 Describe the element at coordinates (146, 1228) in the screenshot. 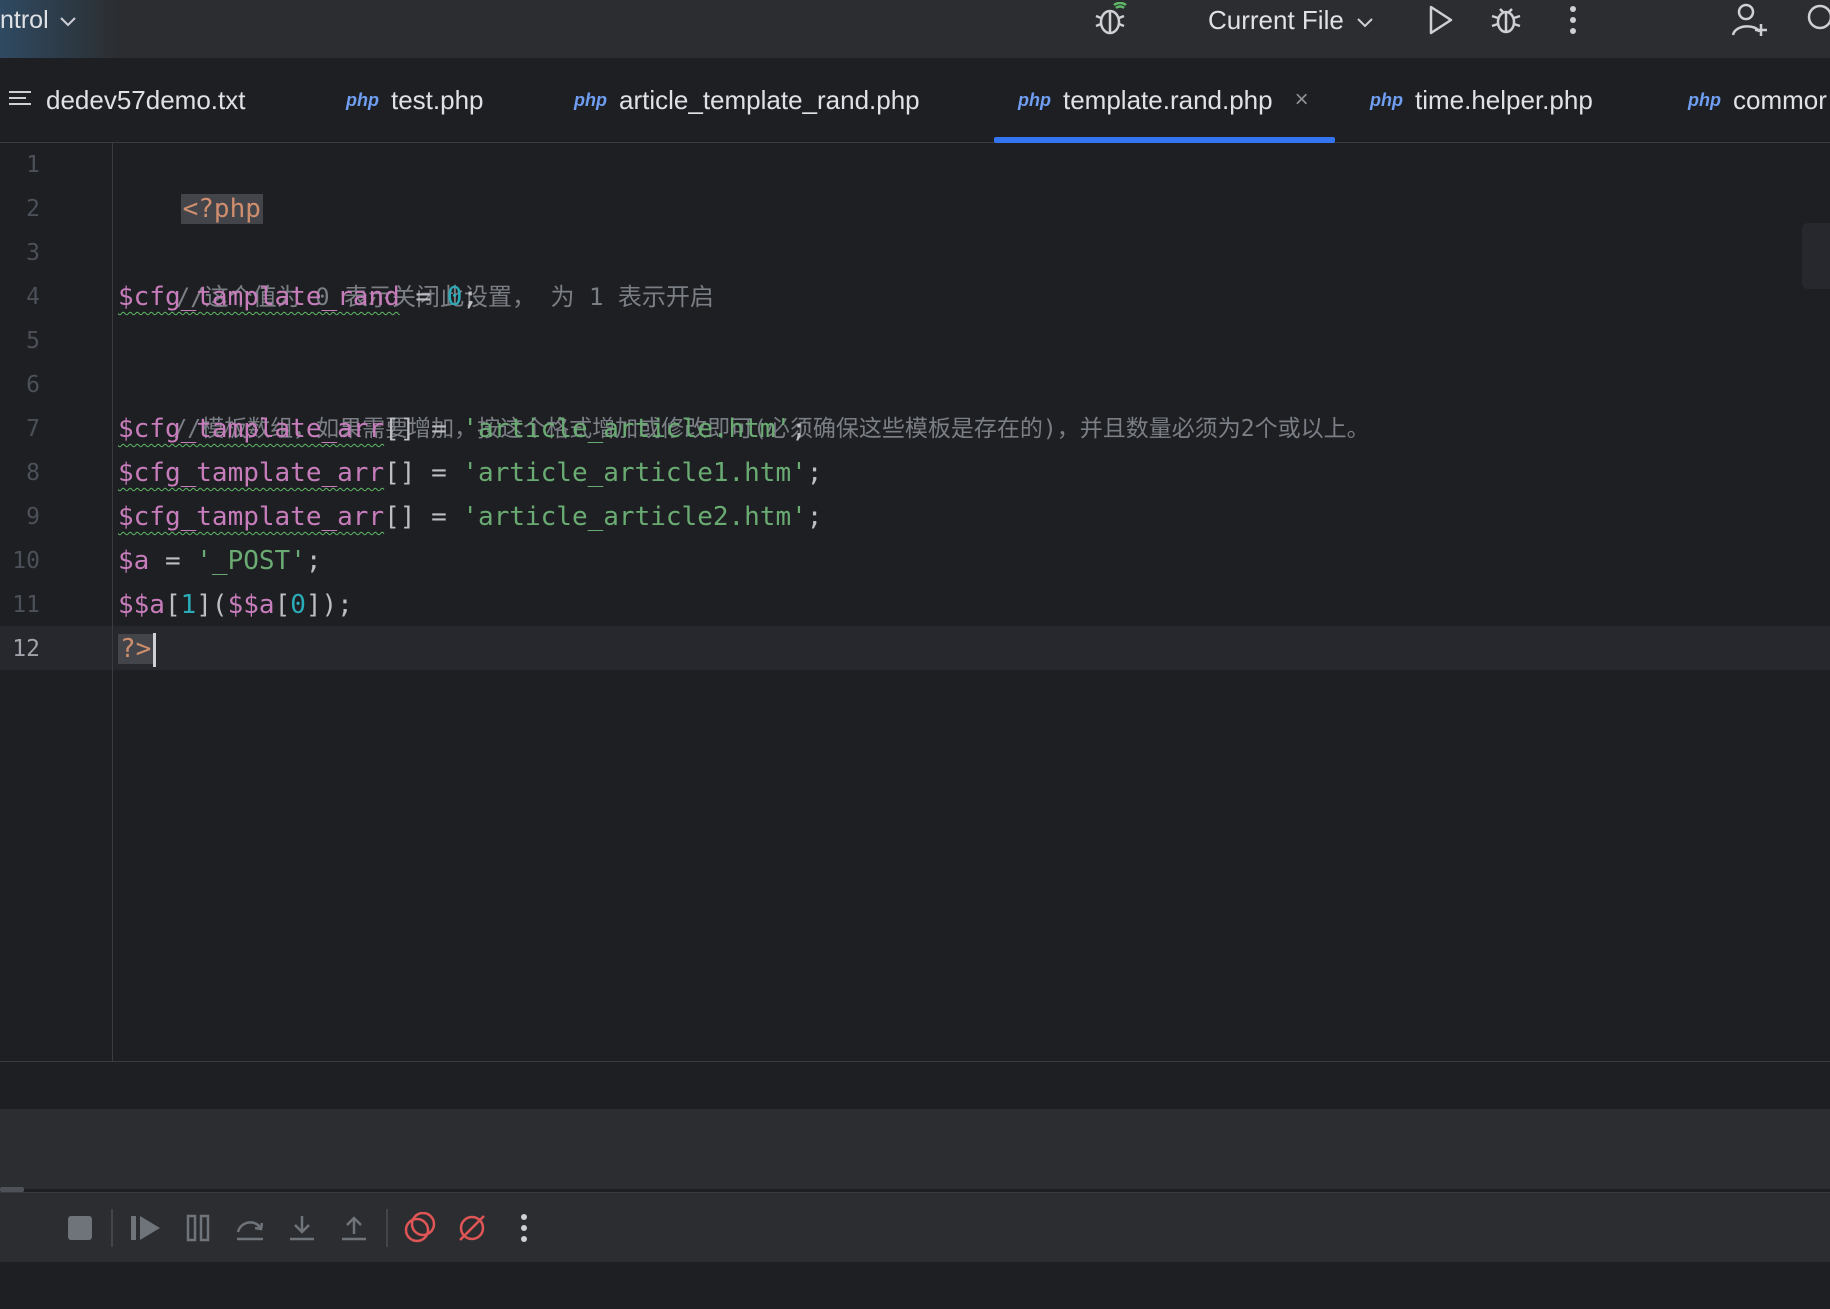

I see `resume-icon` at that location.